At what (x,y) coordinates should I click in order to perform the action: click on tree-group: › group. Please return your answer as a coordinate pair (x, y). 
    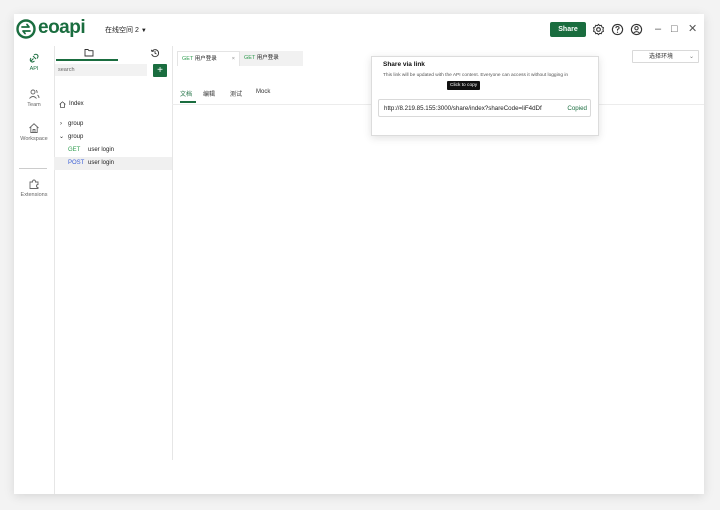
    Looking at the image, I should click on (113, 124).